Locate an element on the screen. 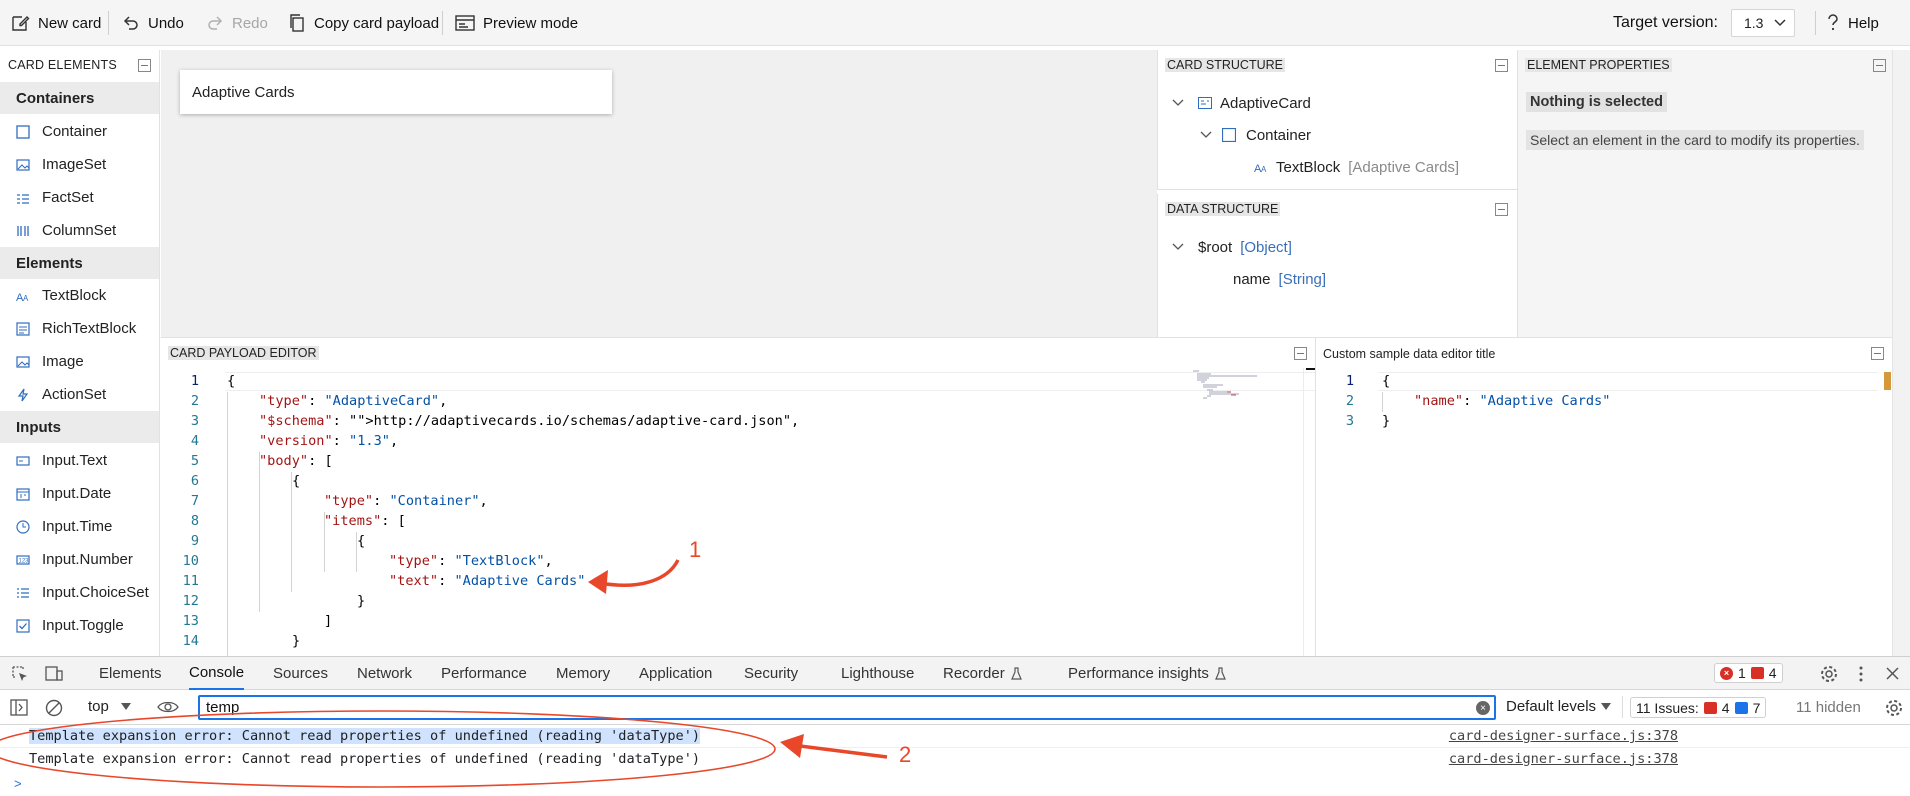  tab-console: Console is located at coordinates (217, 673).